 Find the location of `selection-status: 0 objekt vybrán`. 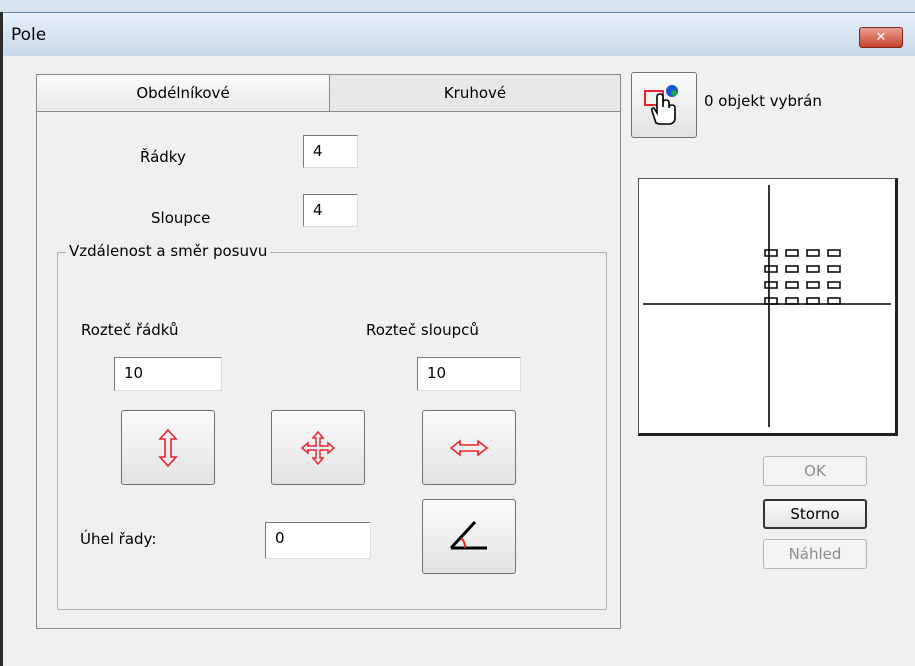

selection-status: 0 objekt vybrán is located at coordinates (763, 101).